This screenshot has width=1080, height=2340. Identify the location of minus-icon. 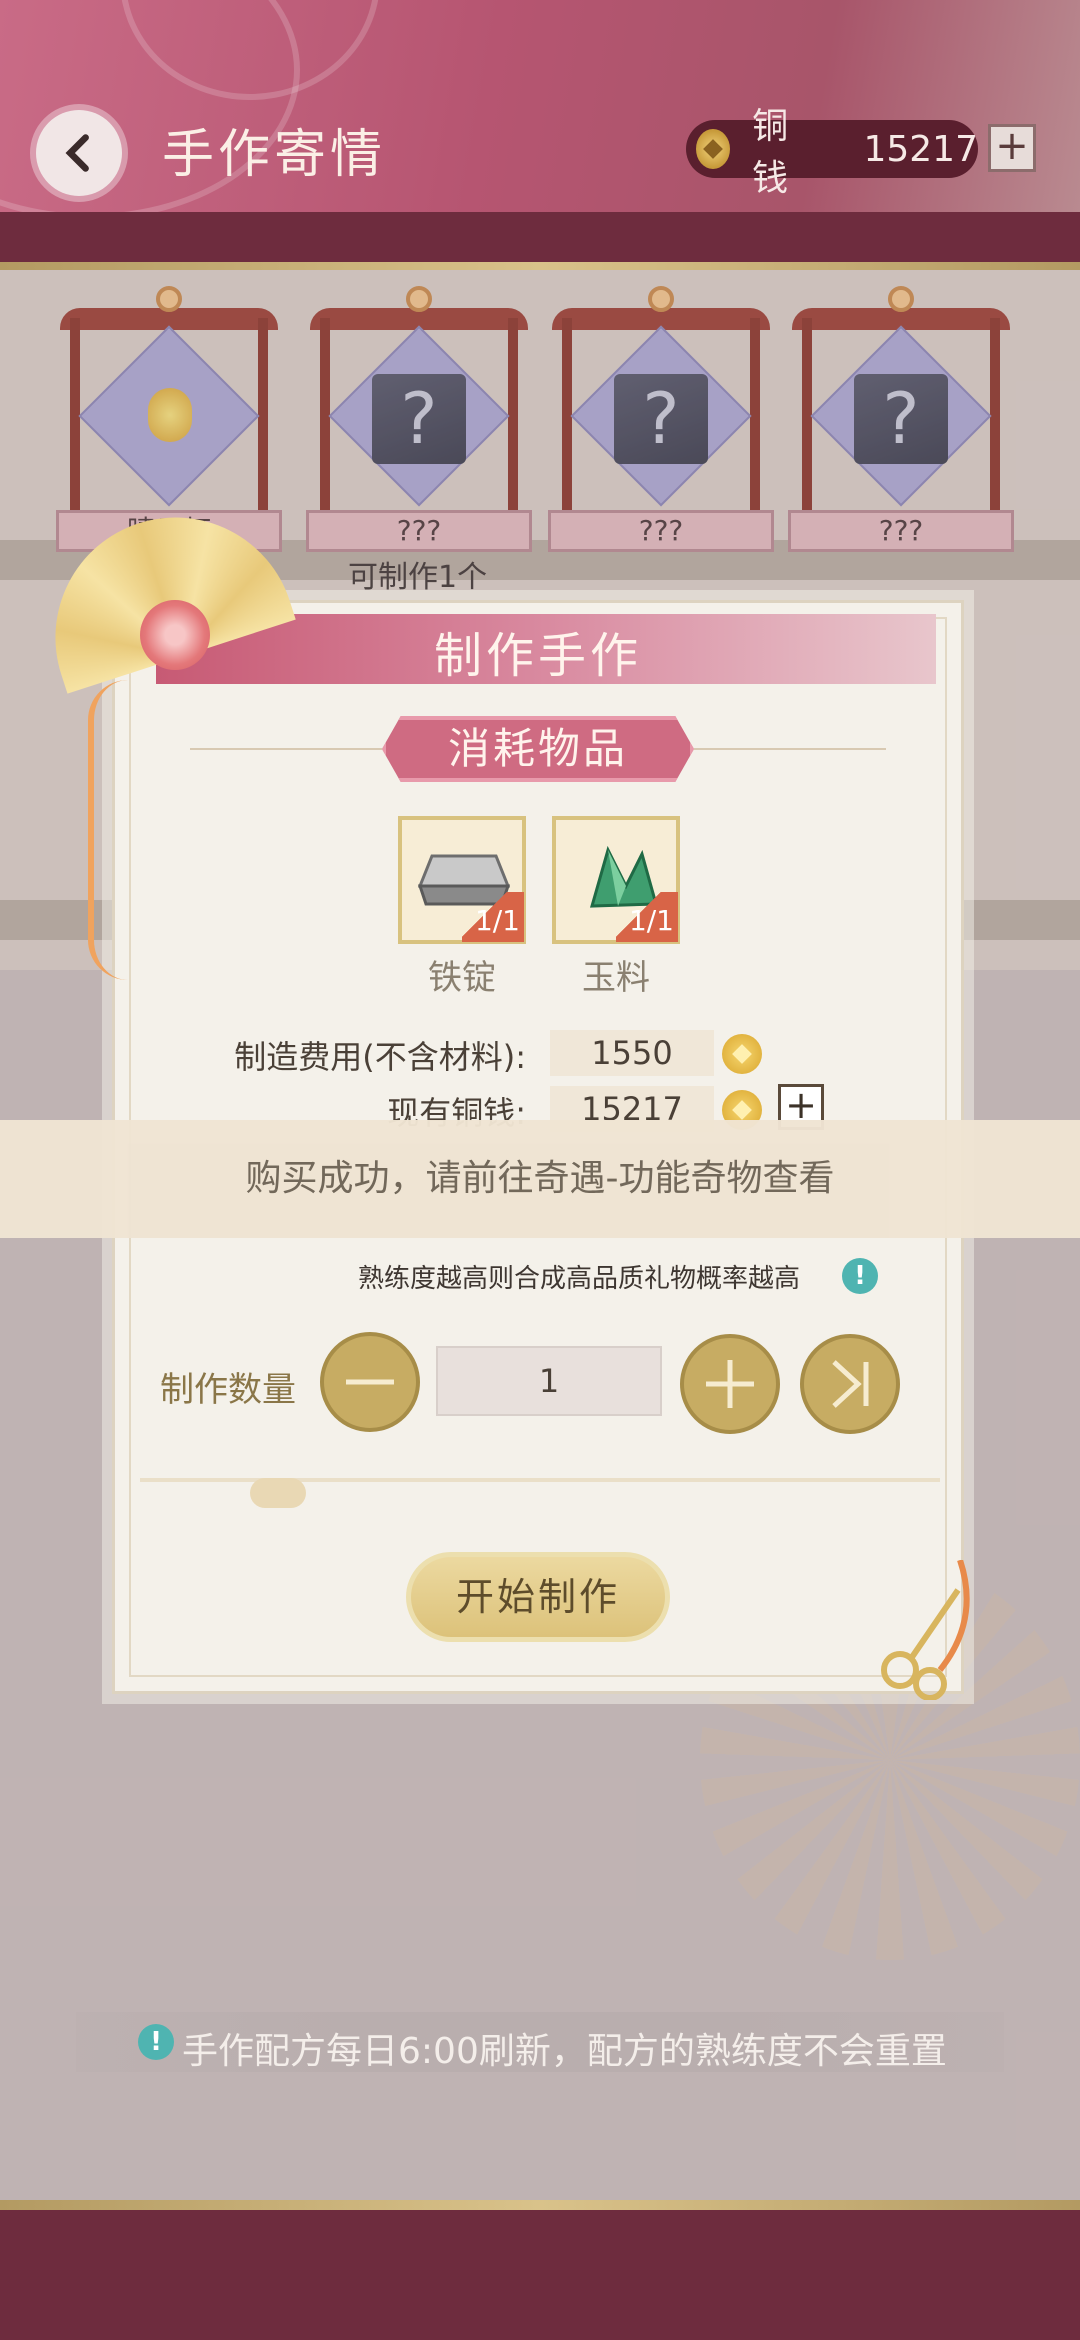
(370, 1382).